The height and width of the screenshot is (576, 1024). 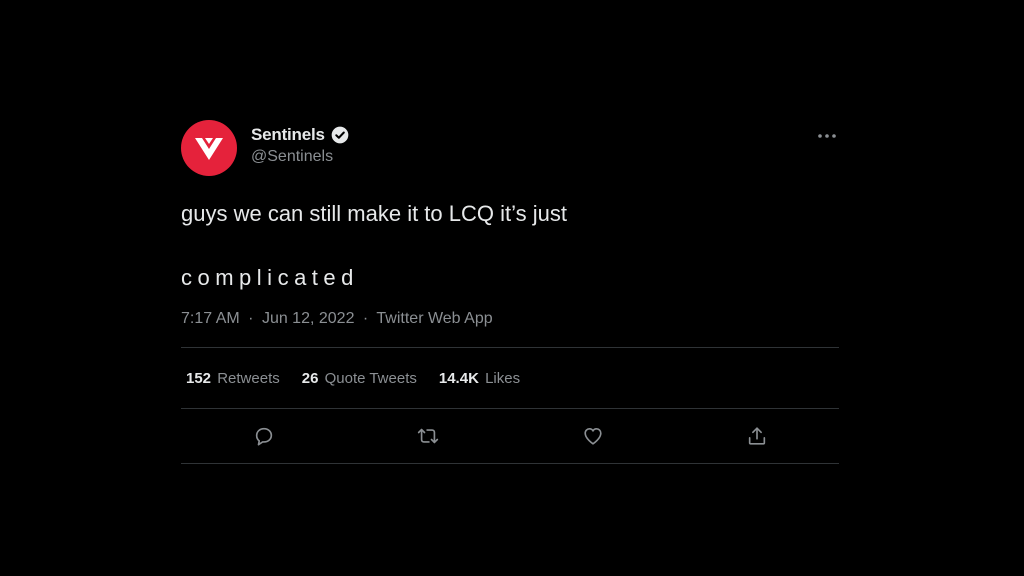 I want to click on tweet-stats: 152 Retweets 26 Quote Tweets 14.4K Likes, so click(x=510, y=378).